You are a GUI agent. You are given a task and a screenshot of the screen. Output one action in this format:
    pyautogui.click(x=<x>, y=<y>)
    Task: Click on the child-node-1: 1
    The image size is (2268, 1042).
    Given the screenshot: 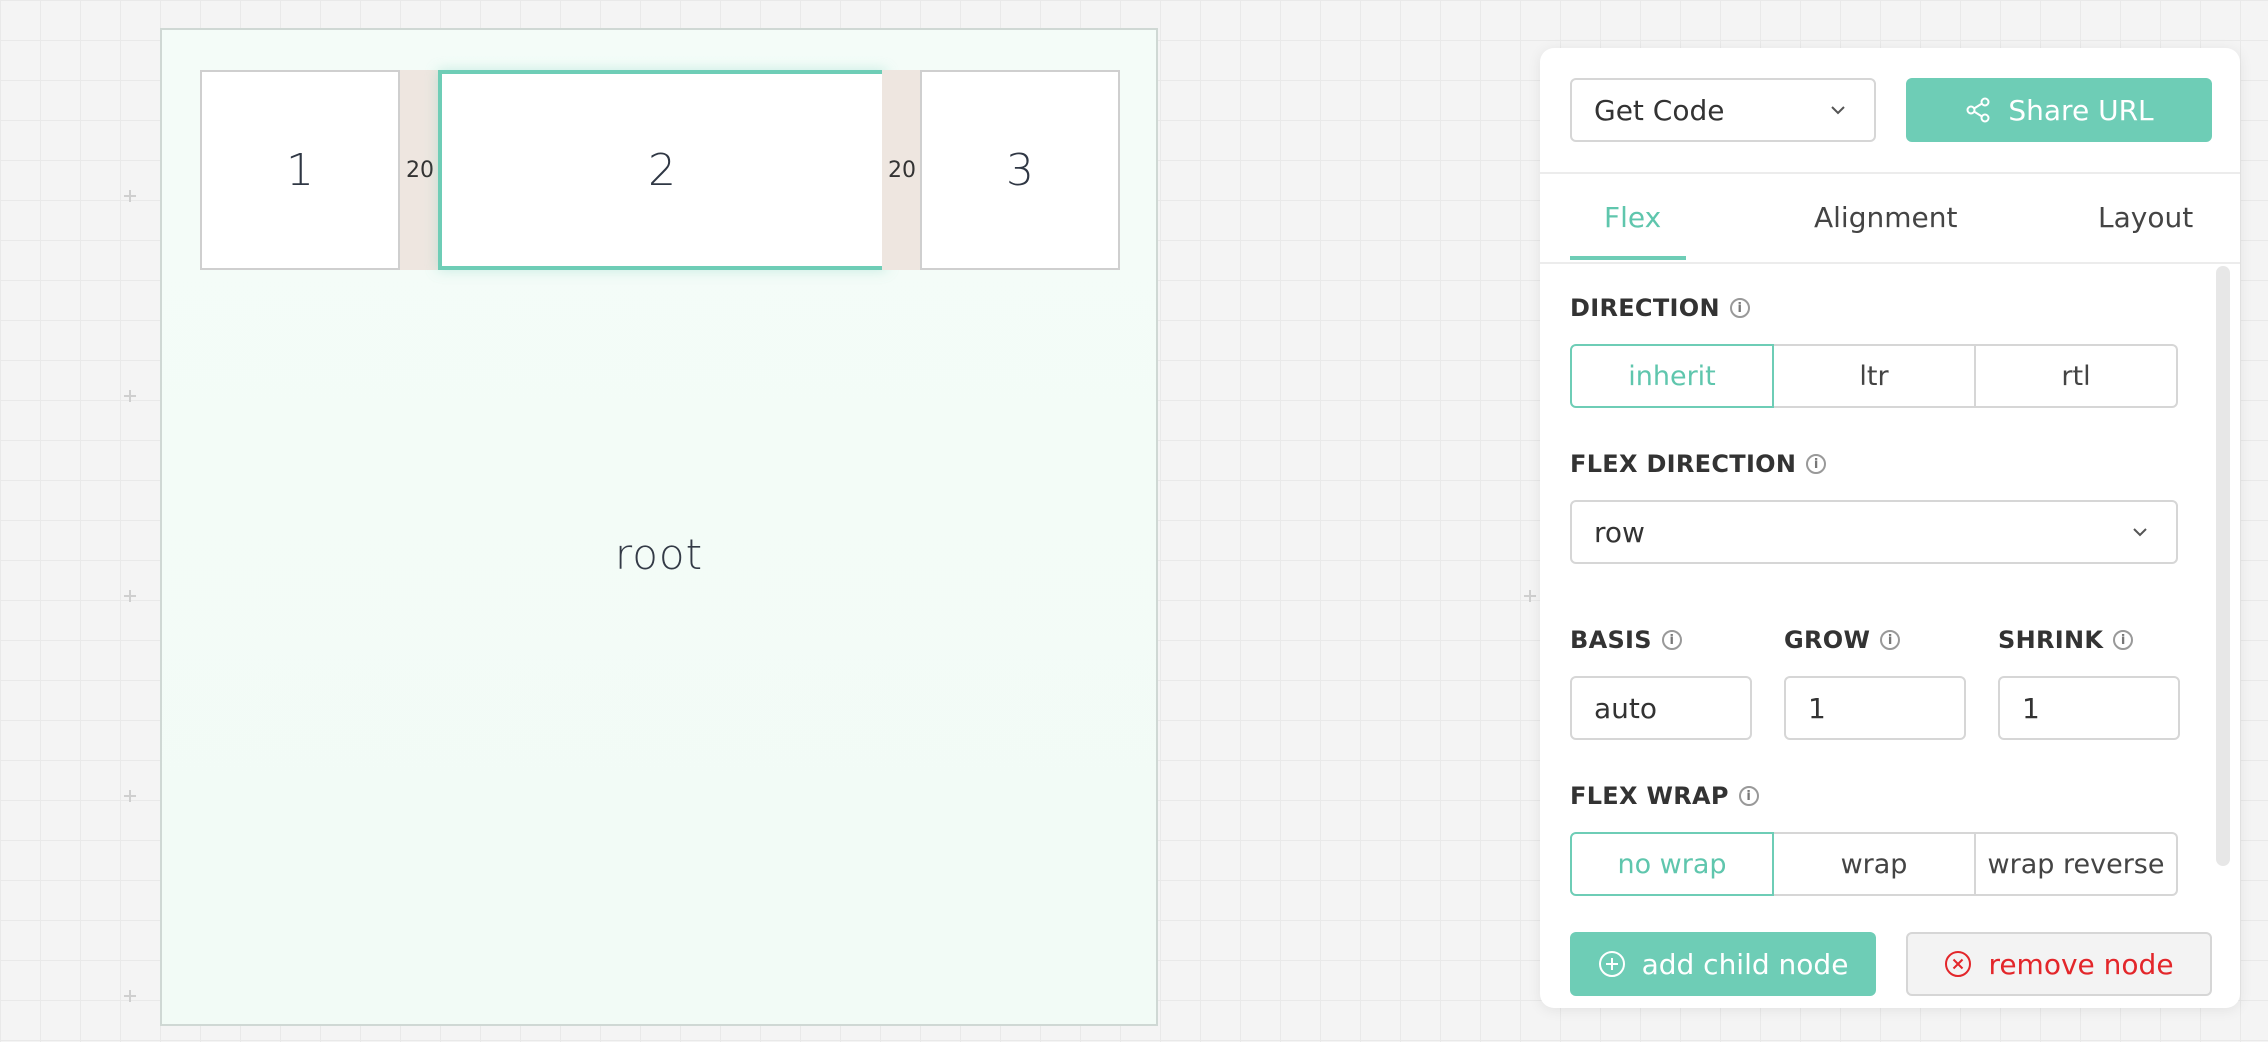 What is the action you would take?
    pyautogui.click(x=300, y=170)
    